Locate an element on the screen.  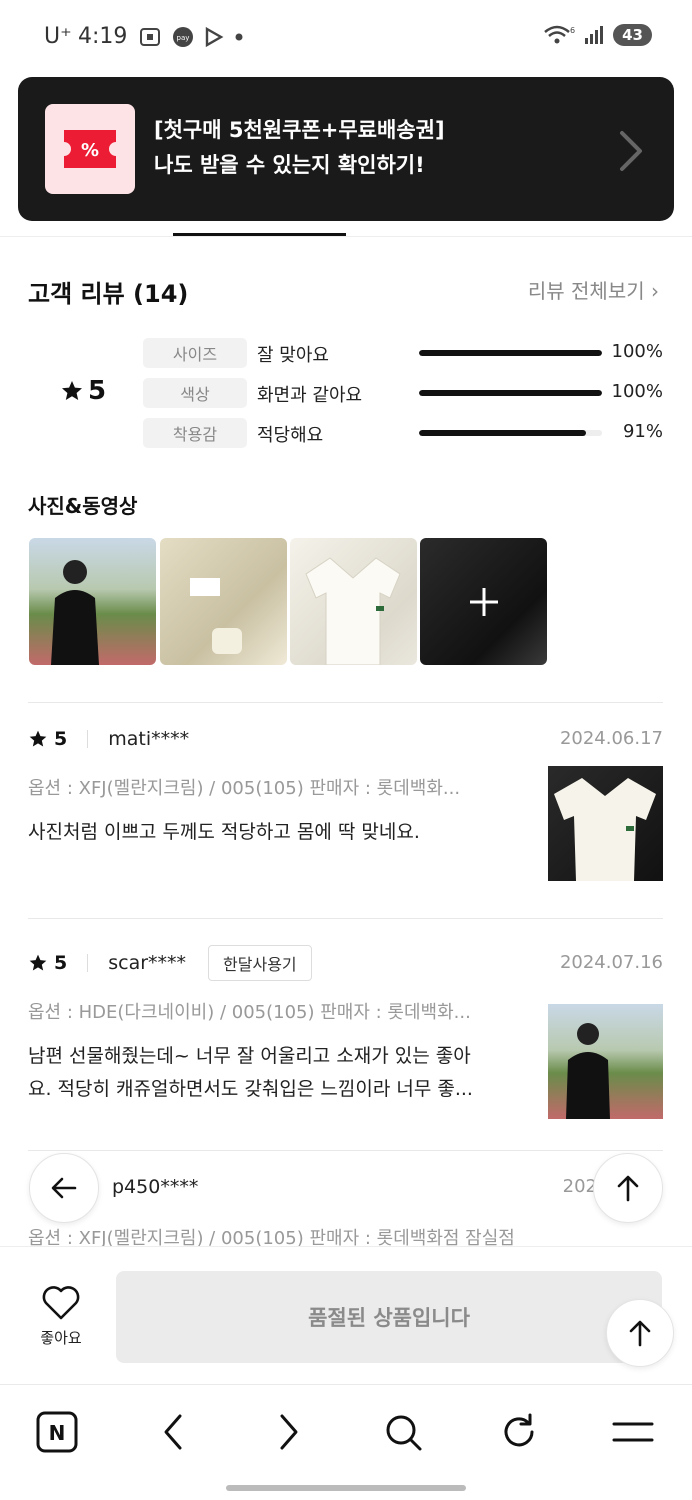
promo-line-2: 나도 받을 수 있는지 확인하기! is located at coordinates (289, 165).